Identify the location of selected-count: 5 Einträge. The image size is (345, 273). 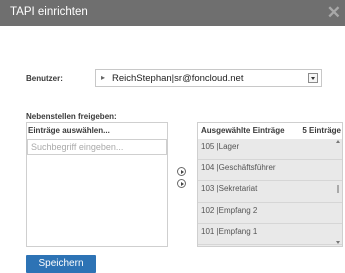
(321, 130).